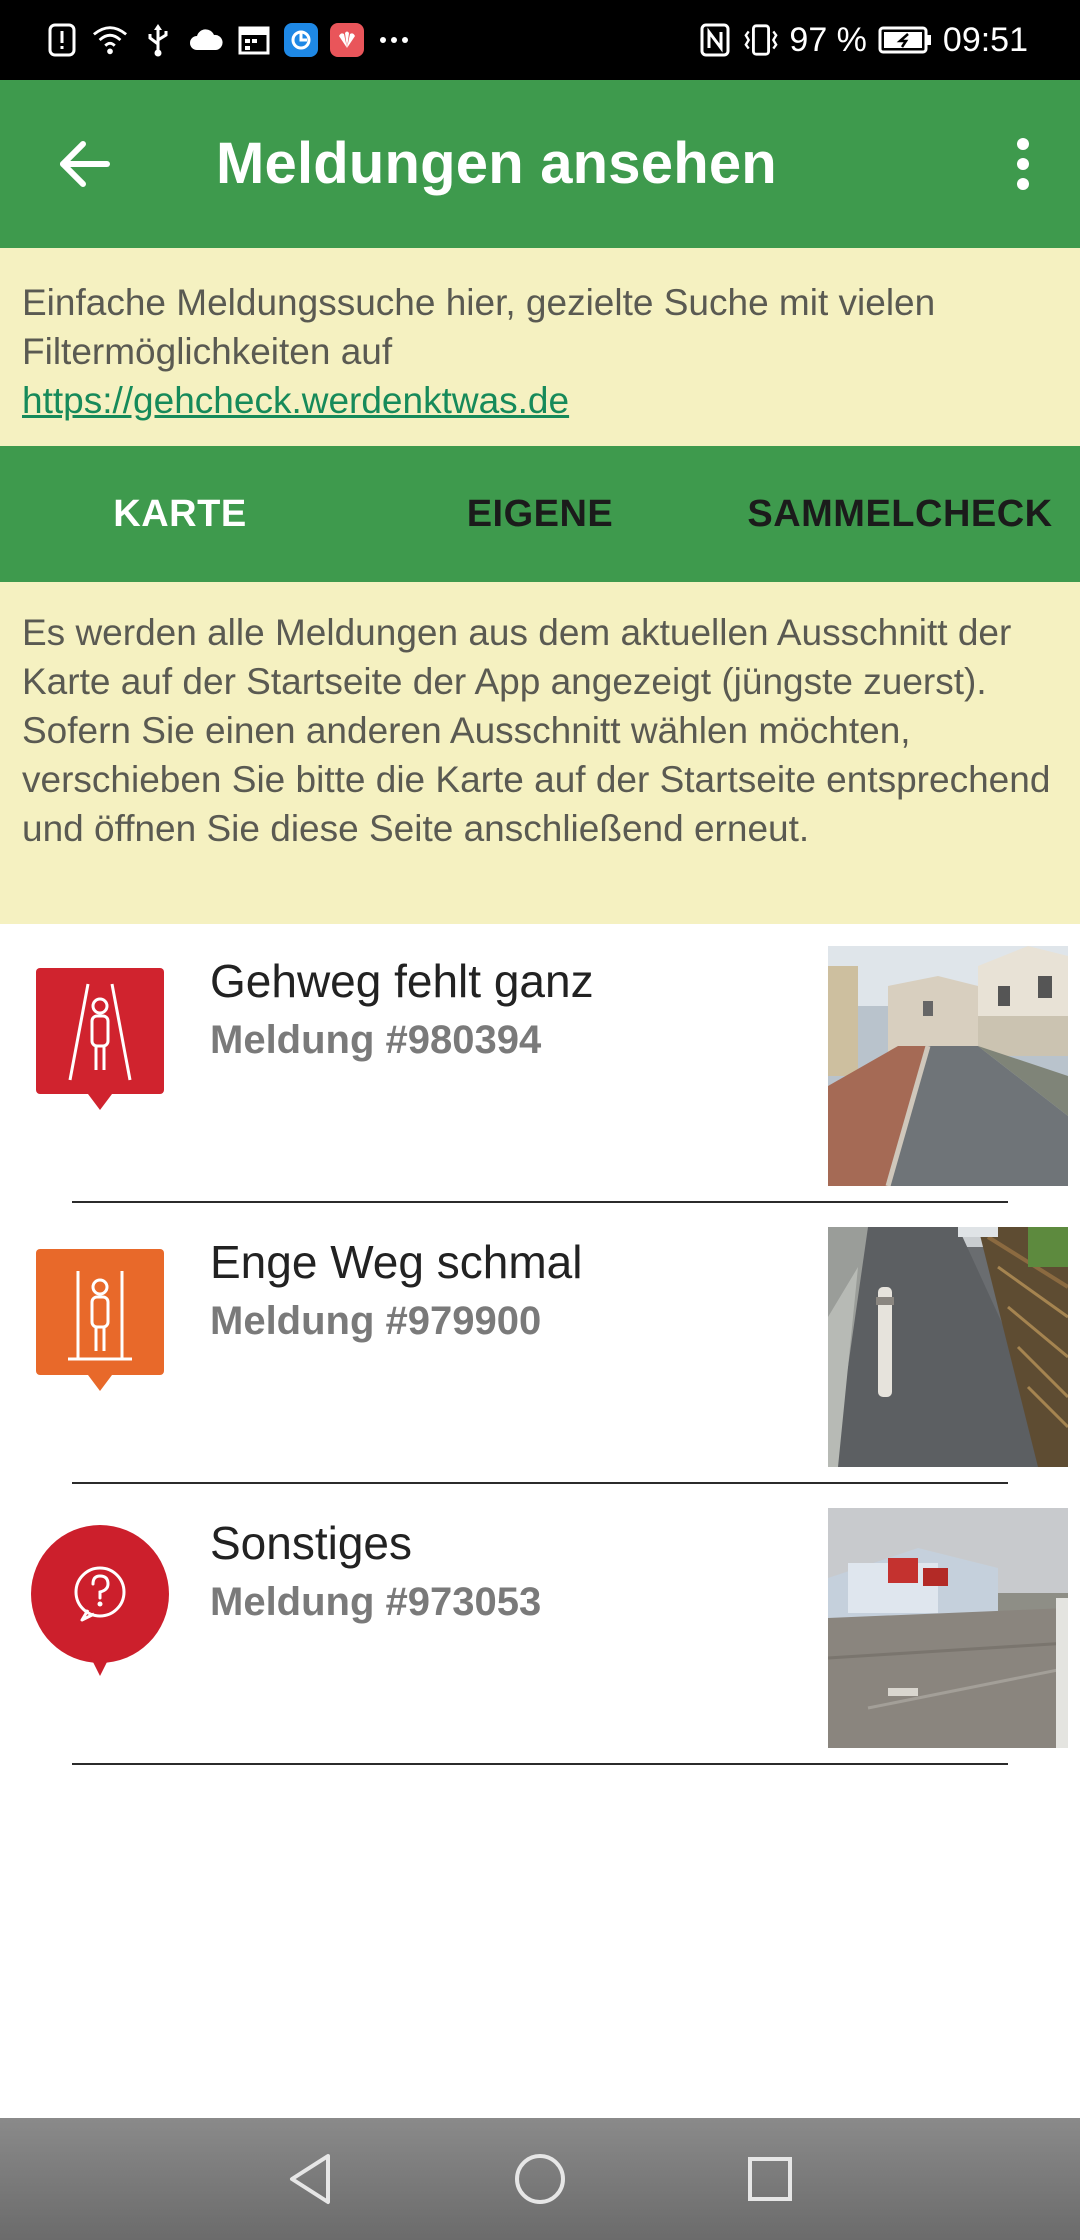 This screenshot has height=2240, width=1080. What do you see at coordinates (100, 1323) in the screenshot?
I see `narrow-path-icon` at bounding box center [100, 1323].